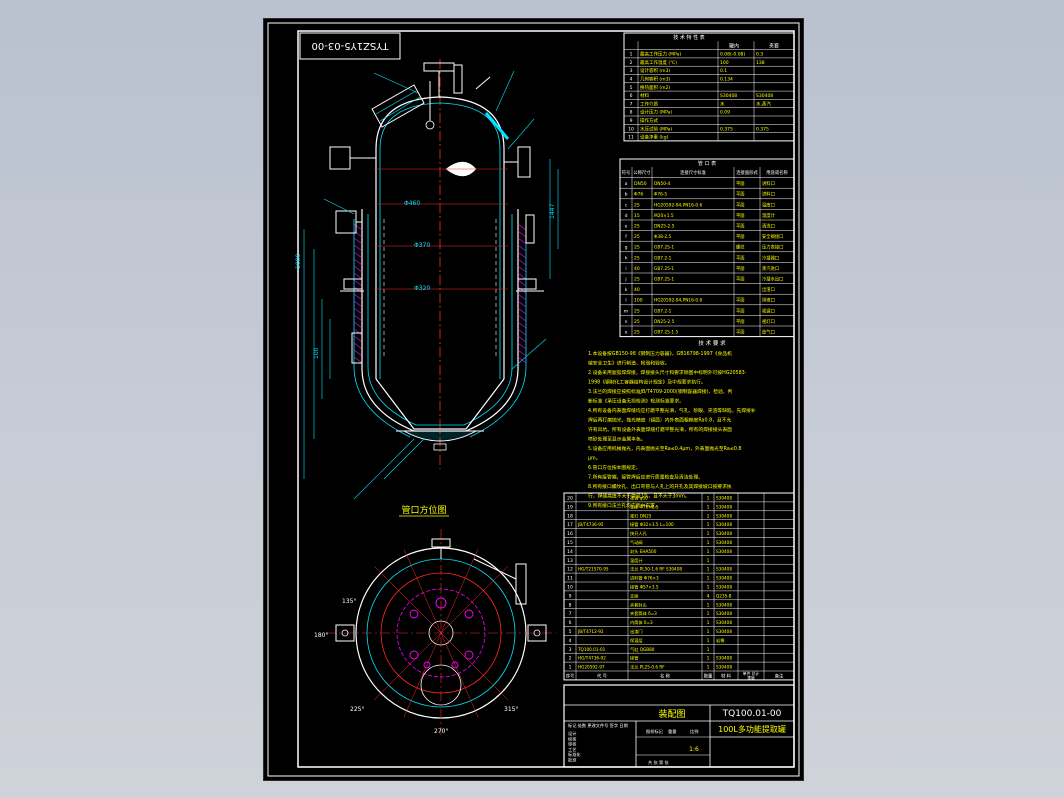  What do you see at coordinates (435, 619) in the screenshot?
I see `nozzle-orientation-view: 管口方位图 180° 270° 225° 315° 135°` at bounding box center [435, 619].